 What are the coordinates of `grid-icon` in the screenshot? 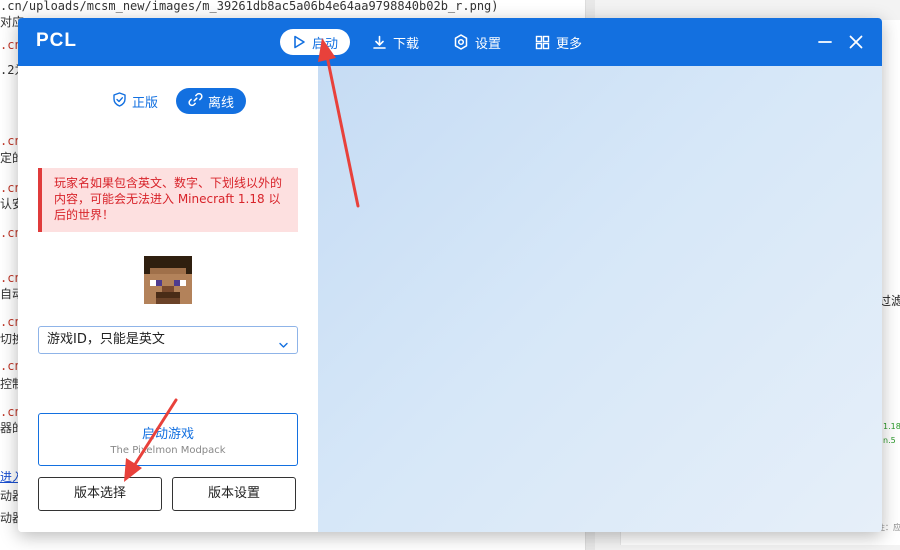 It's located at (542, 42).